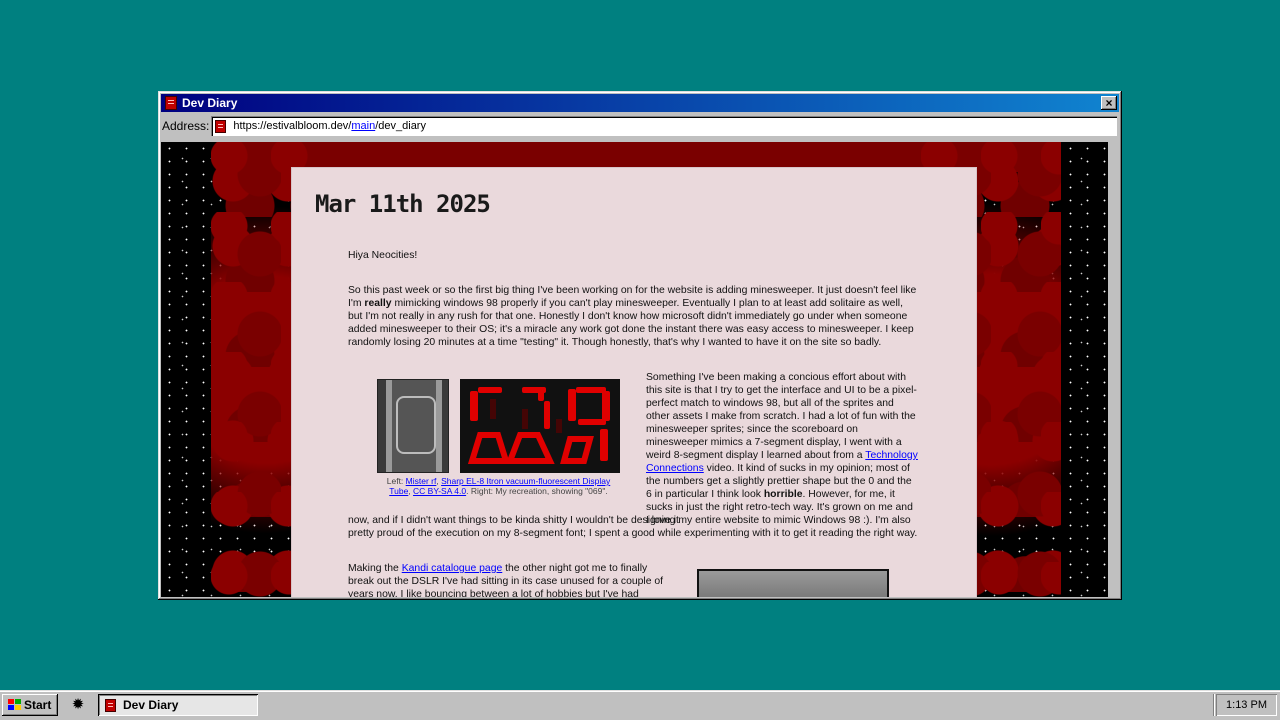  I want to click on url-link-main: main, so click(363, 126).